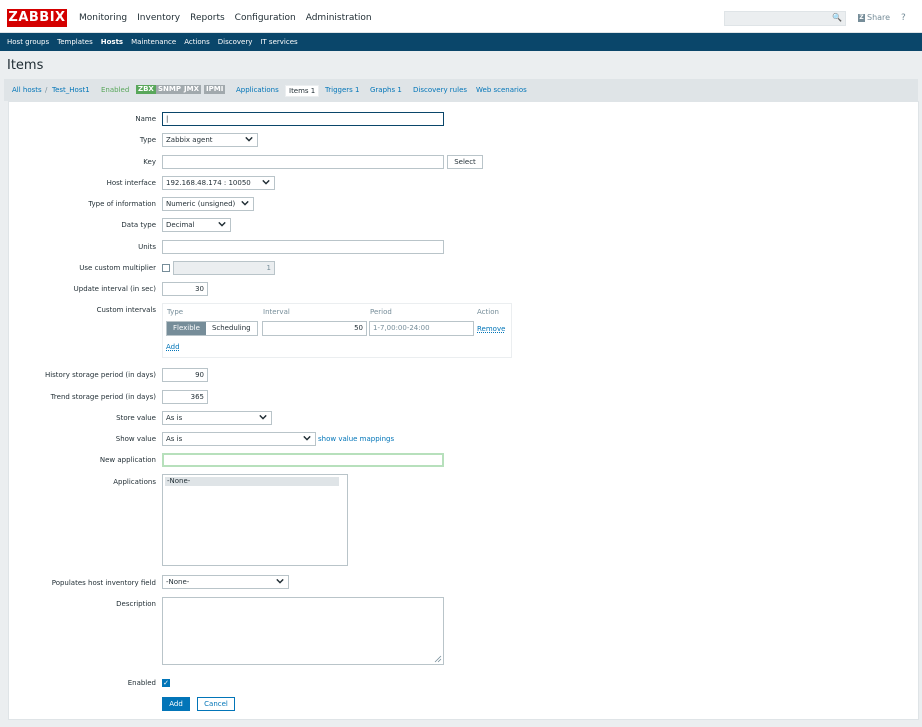 The width and height of the screenshot is (922, 727). Describe the element at coordinates (276, 312) in the screenshot. I see `intervals-interval-header: Interval` at that location.